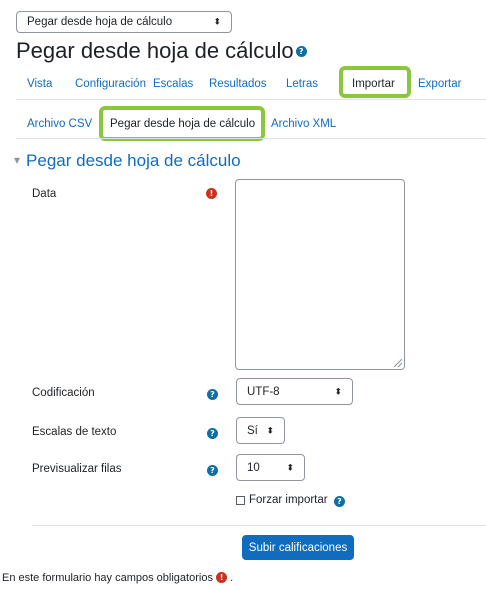 The width and height of the screenshot is (486, 590). I want to click on tab-vista: Vista, so click(39, 84).